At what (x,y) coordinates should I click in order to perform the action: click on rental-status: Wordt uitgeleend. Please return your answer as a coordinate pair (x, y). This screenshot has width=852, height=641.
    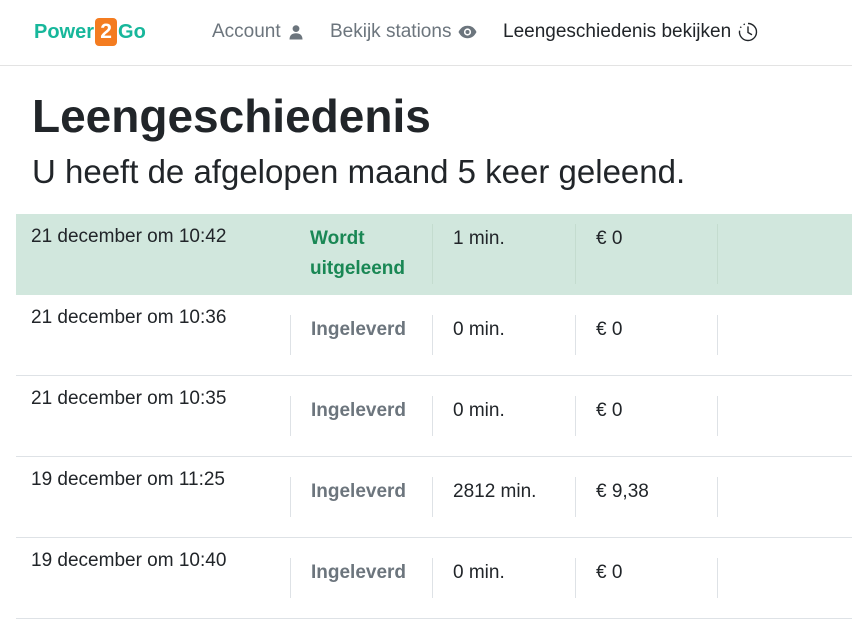
    Looking at the image, I should click on (361, 254).